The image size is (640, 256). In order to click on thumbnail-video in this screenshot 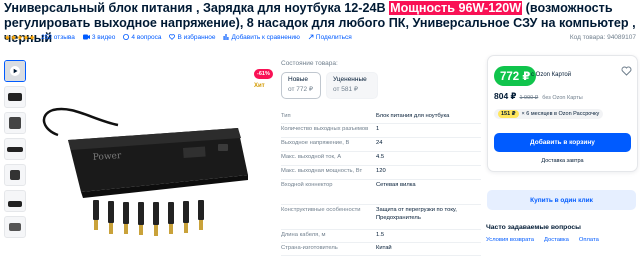, I will do `click(15, 71)`.